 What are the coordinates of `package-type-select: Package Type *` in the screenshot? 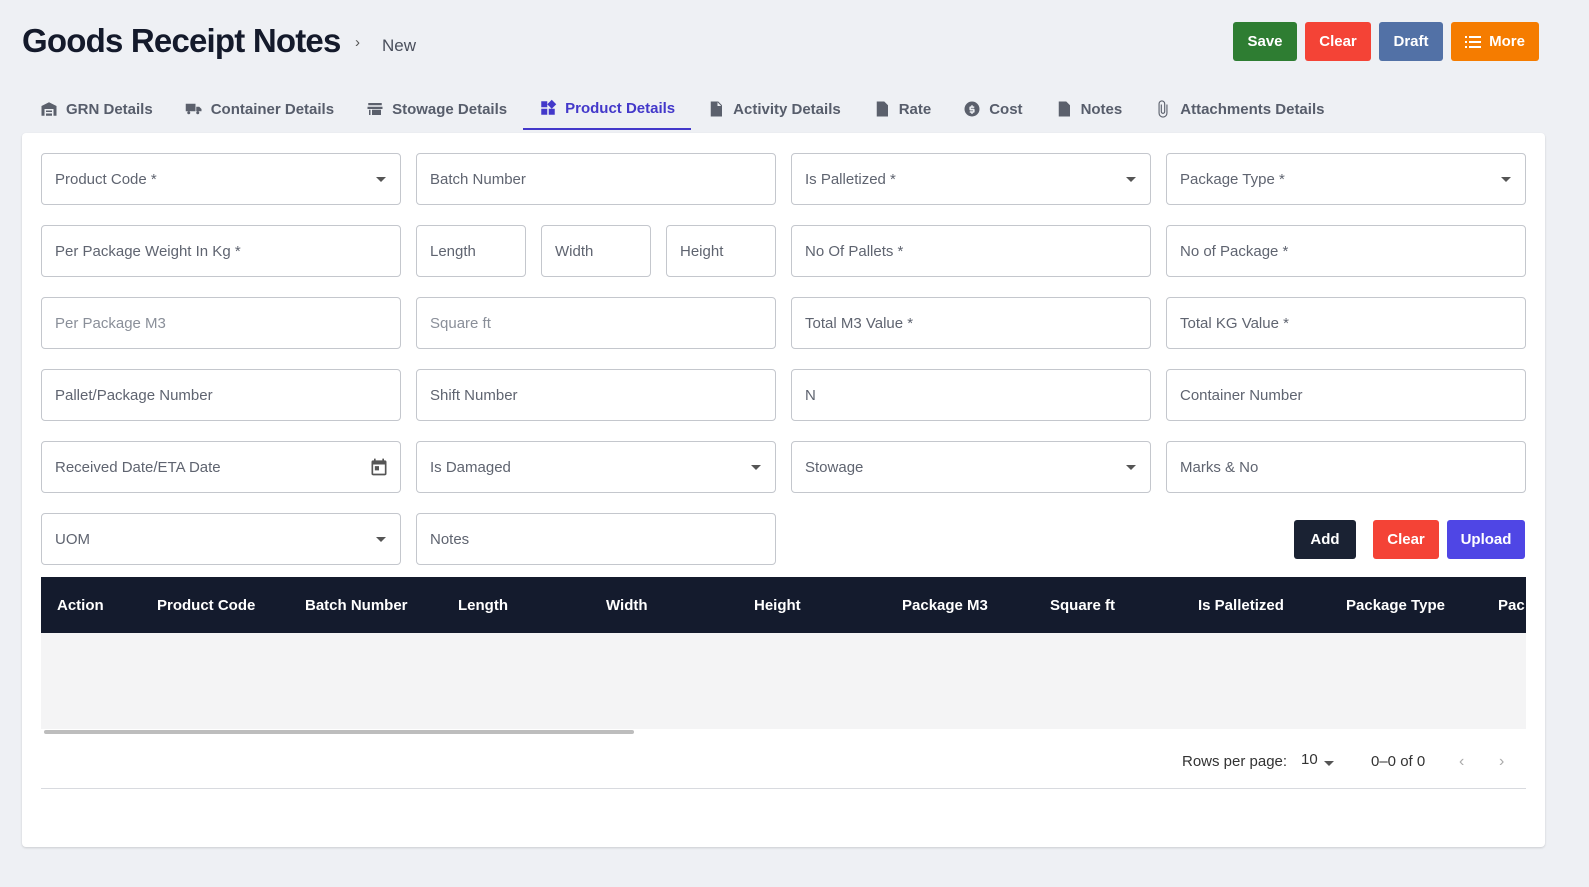 It's located at (1346, 179).